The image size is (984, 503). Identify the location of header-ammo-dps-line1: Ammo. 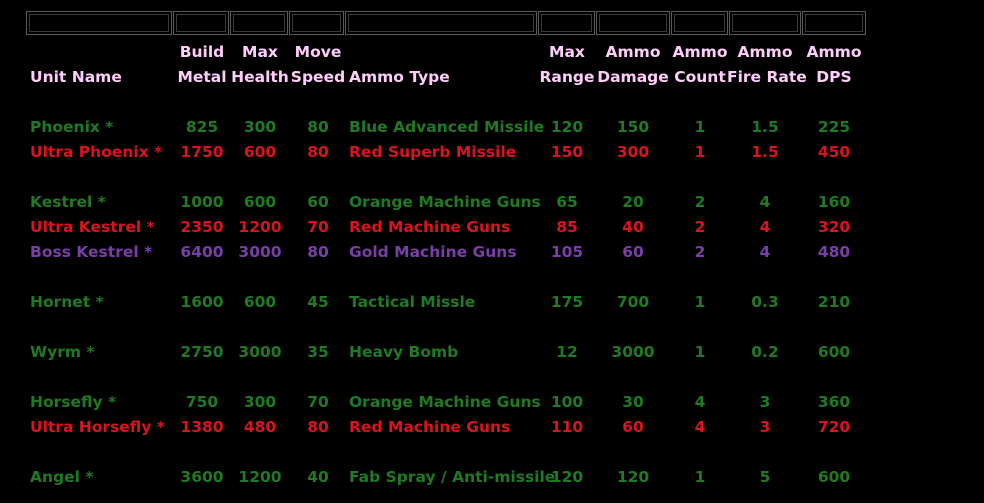
(834, 52).